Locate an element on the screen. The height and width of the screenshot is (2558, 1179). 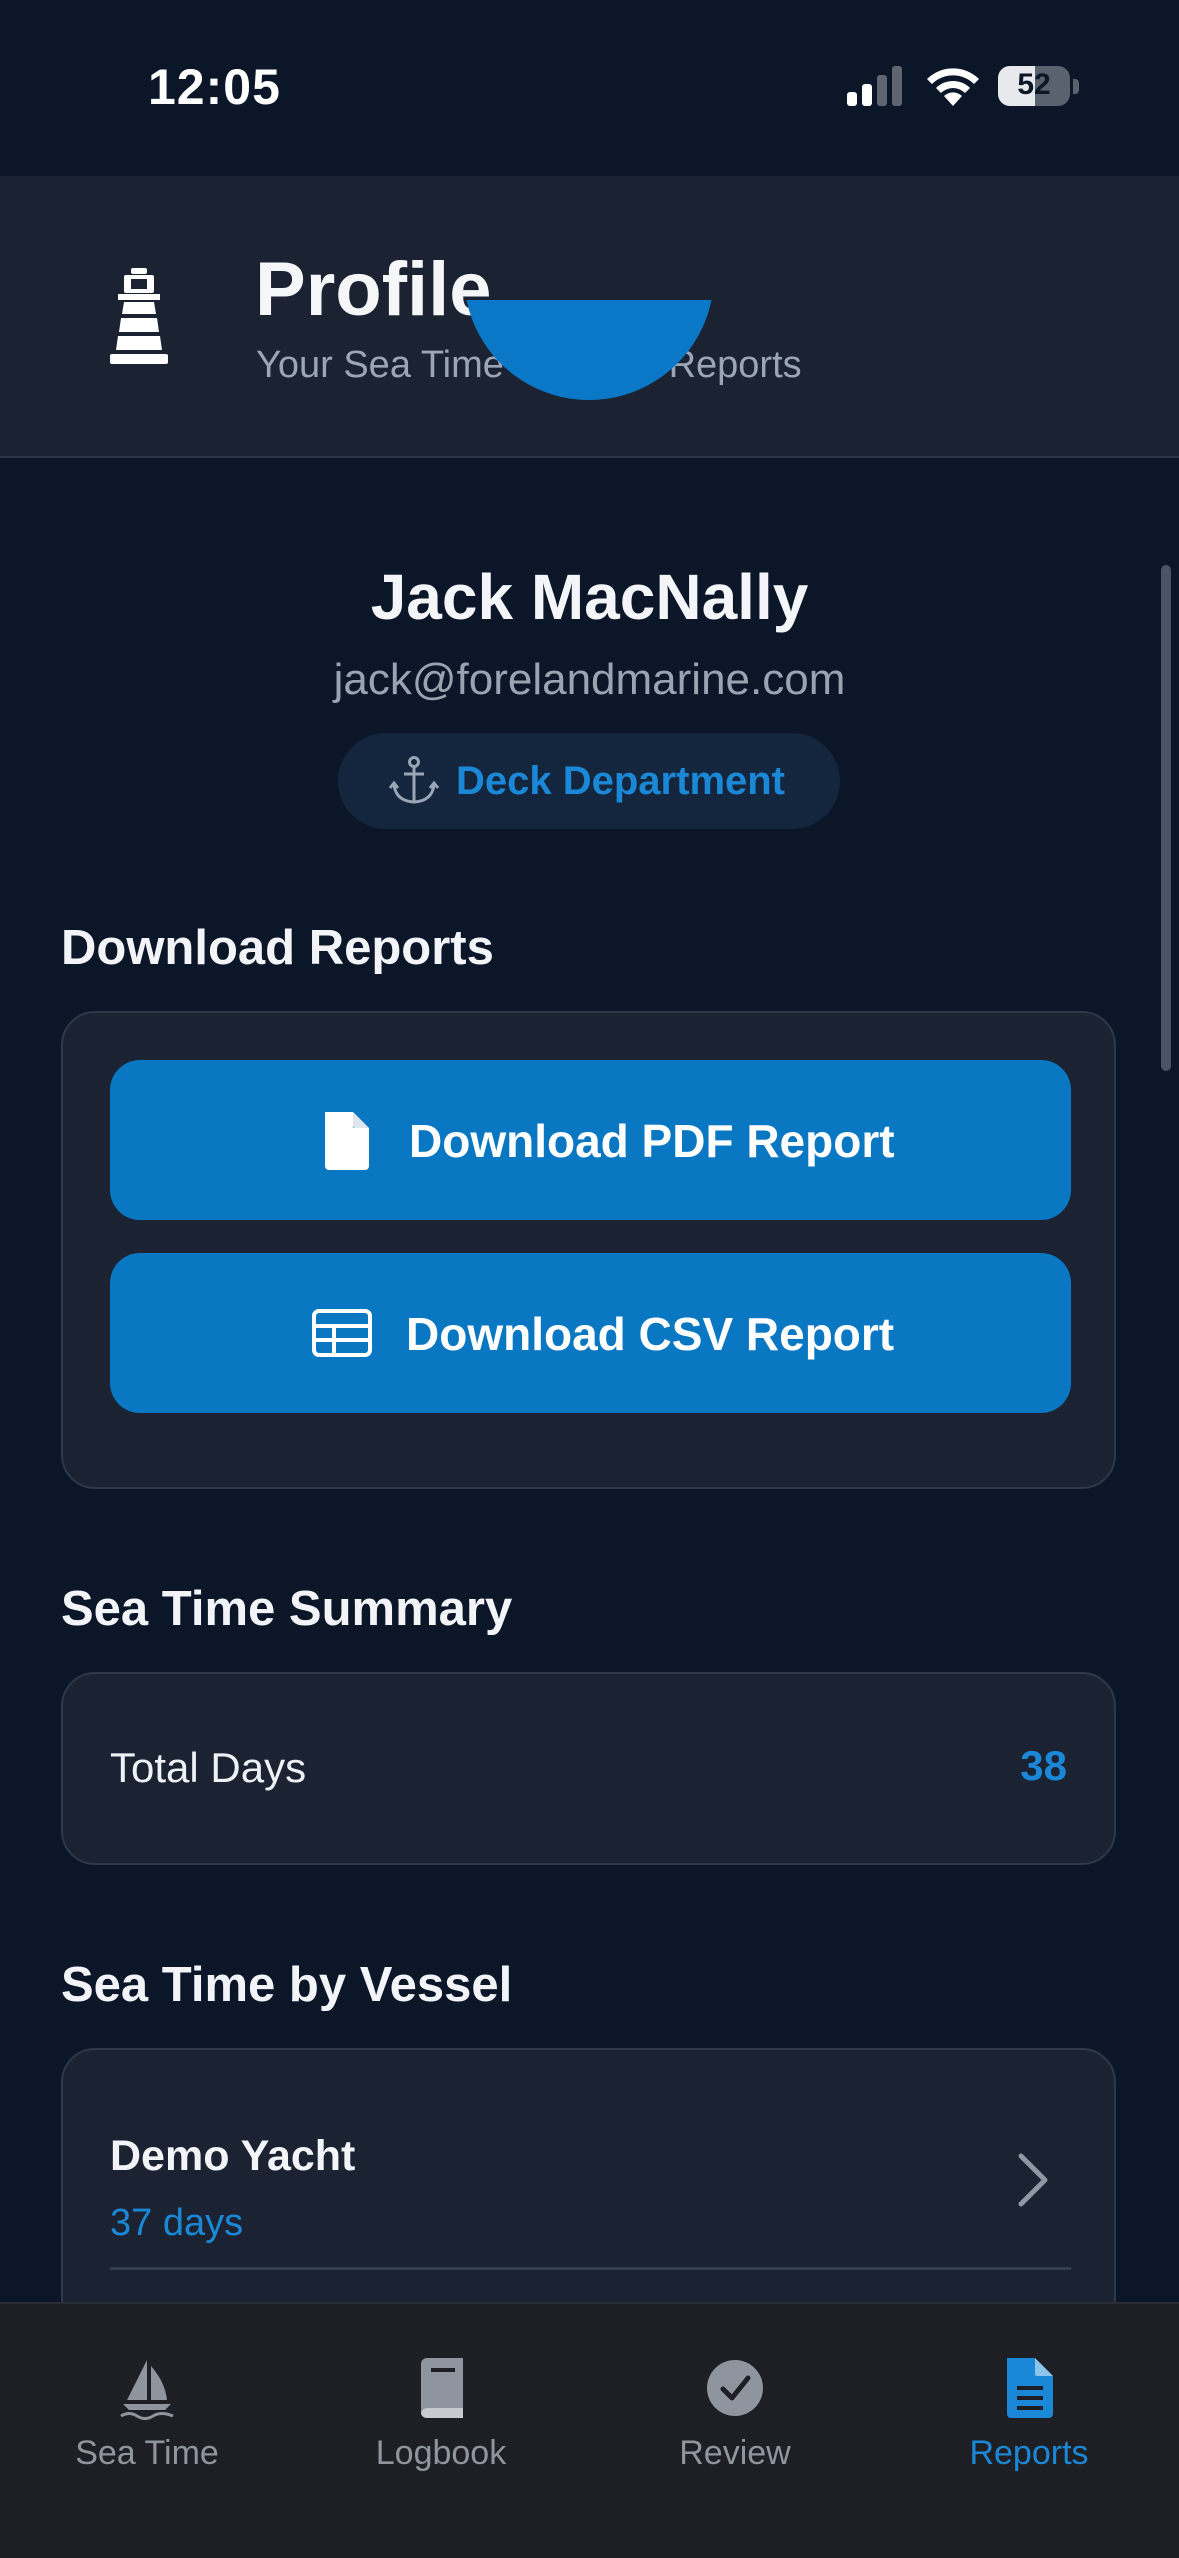
download-csv-label: Download CSV Report is located at coordinates (650, 1334).